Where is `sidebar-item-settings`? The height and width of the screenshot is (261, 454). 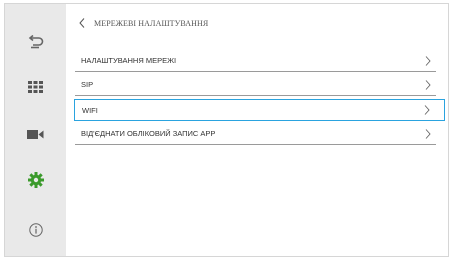 sidebar-item-settings is located at coordinates (35, 180).